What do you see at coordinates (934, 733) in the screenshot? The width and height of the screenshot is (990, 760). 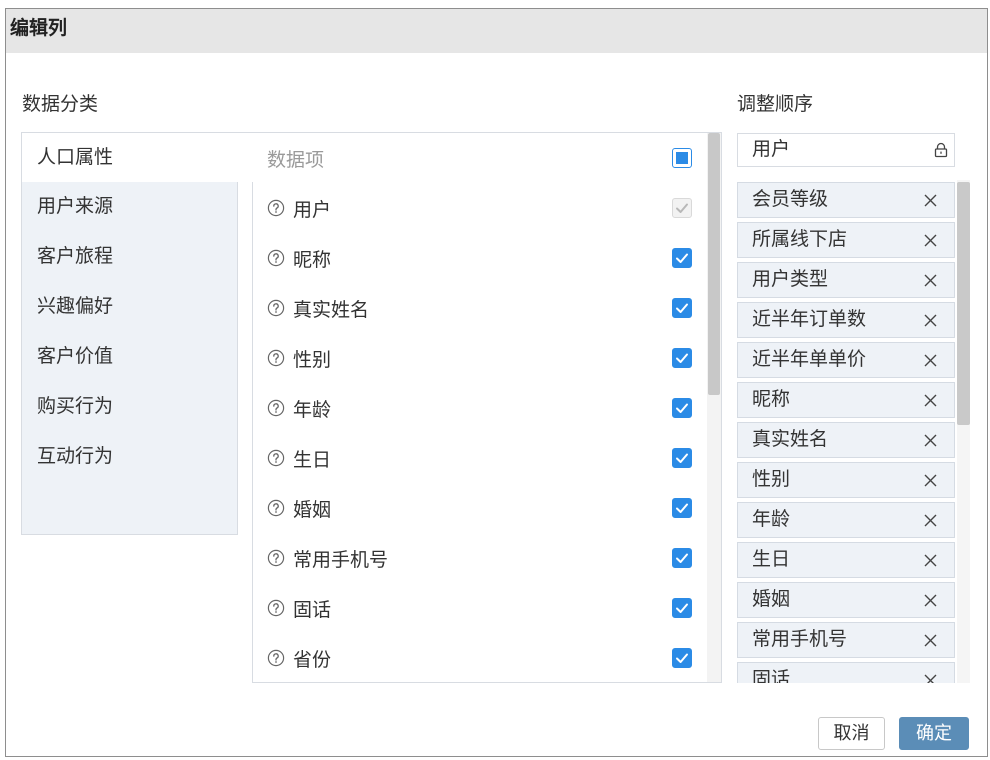 I see `confirm-button: 确定` at bounding box center [934, 733].